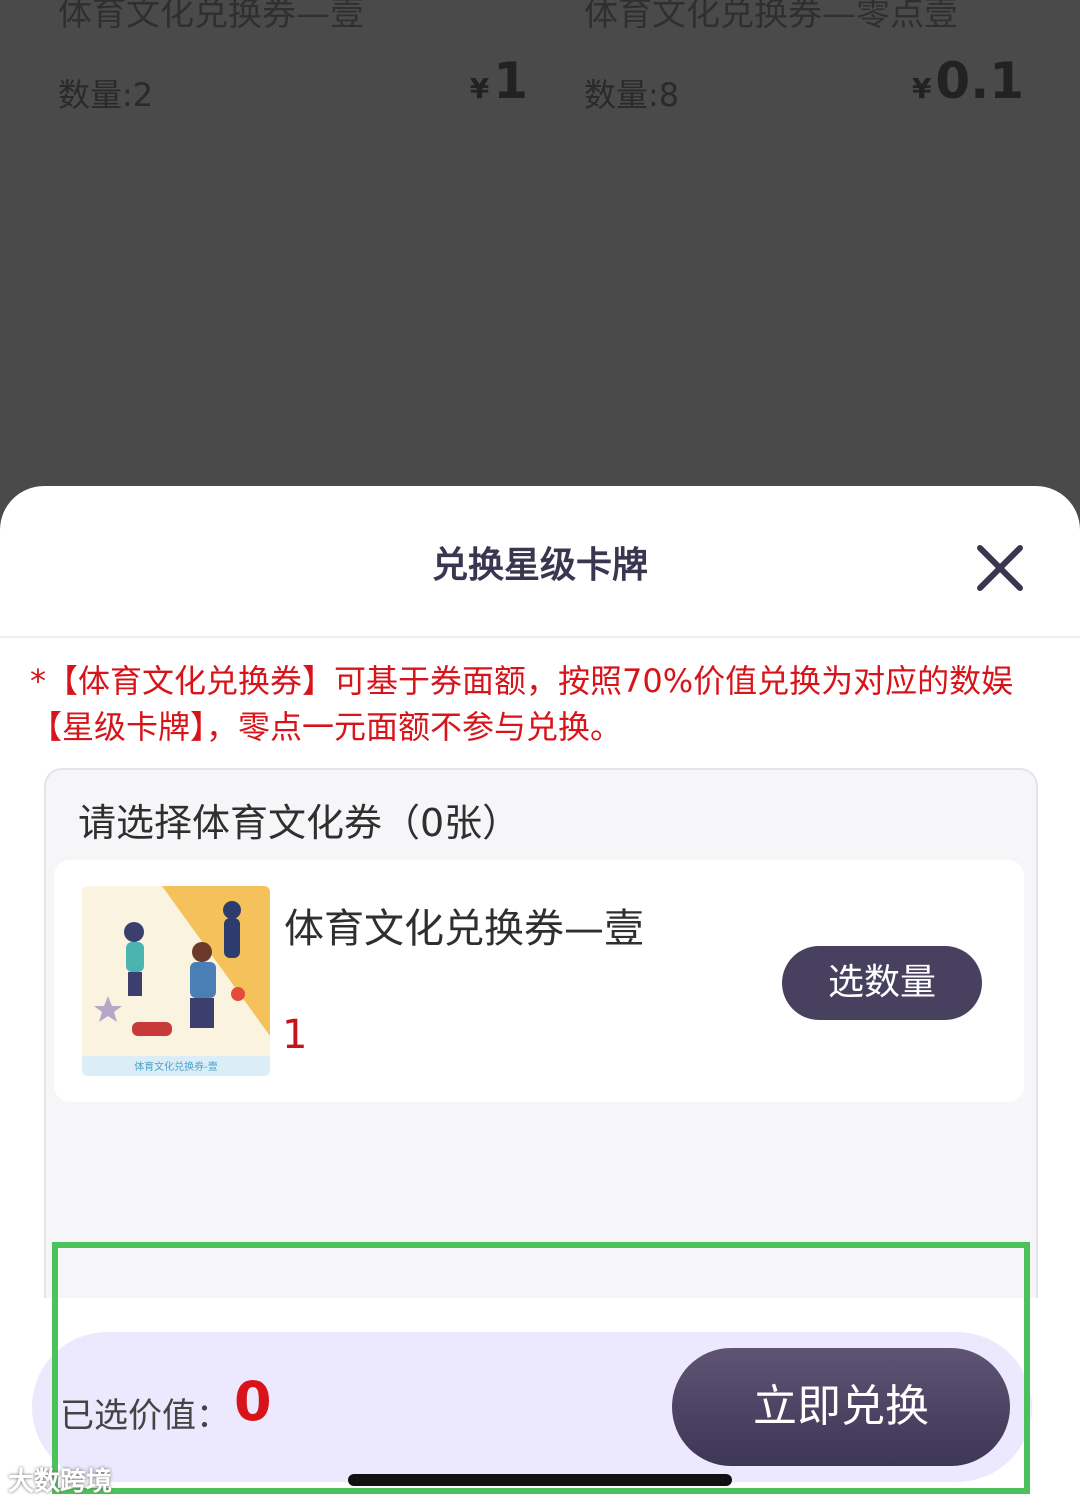 The image size is (1080, 1511). I want to click on redeem-now-button: 立即兑换, so click(841, 1407).